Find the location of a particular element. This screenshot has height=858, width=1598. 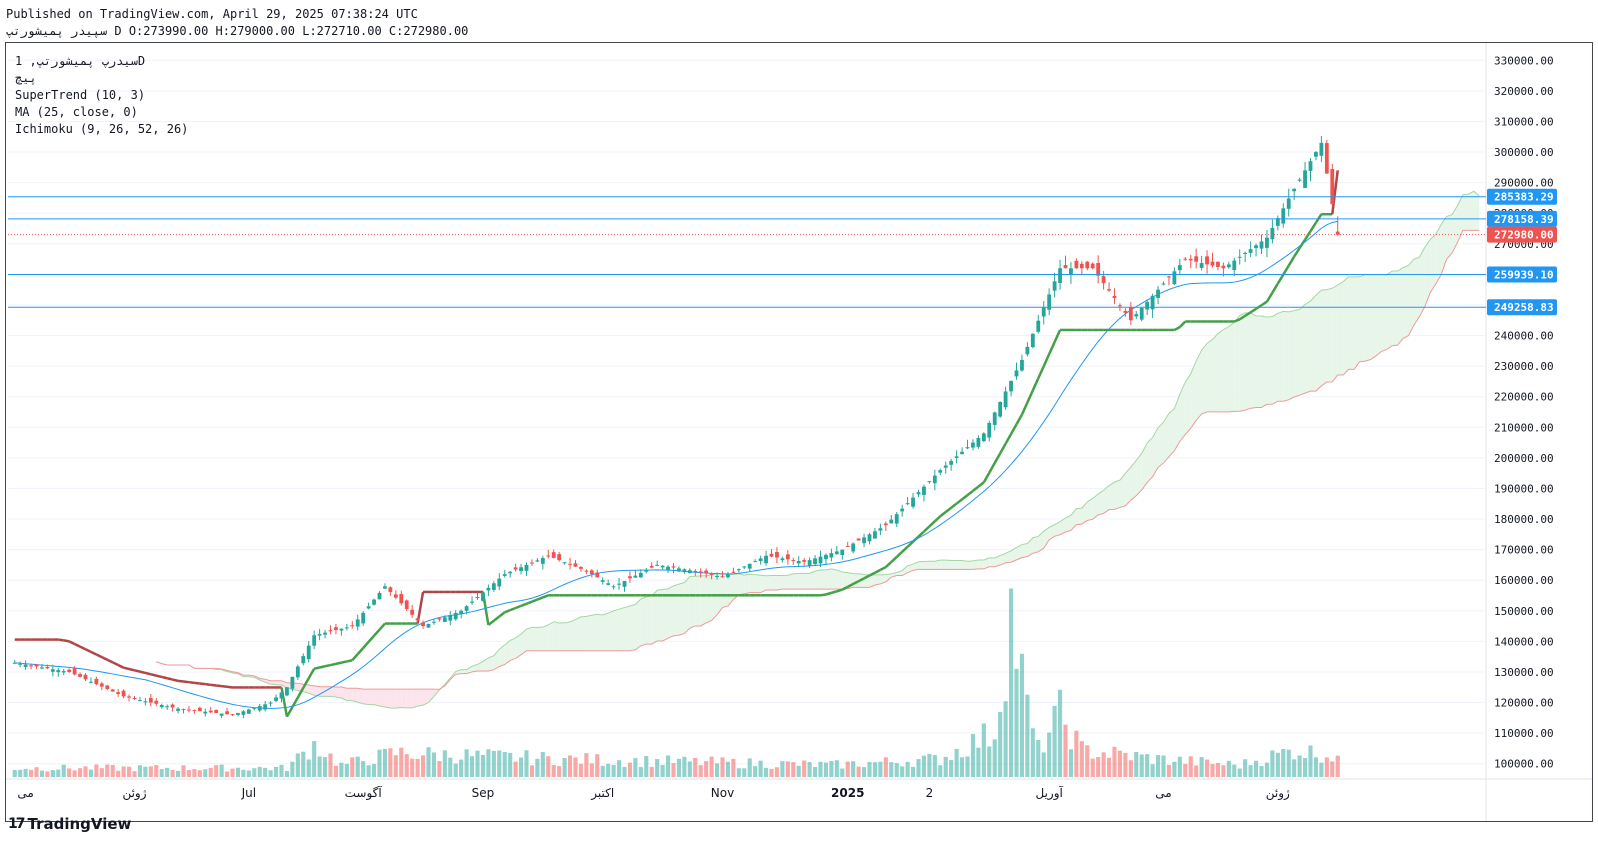

y-tick-label: 100000.00 is located at coordinates (1524, 764).